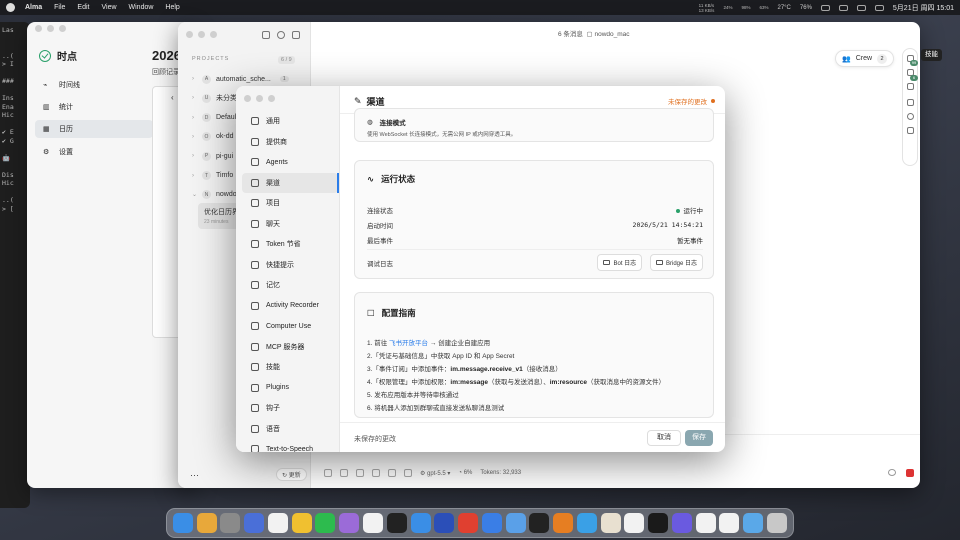 The width and height of the screenshot is (960, 540). I want to click on menu-view: View, so click(108, 7).